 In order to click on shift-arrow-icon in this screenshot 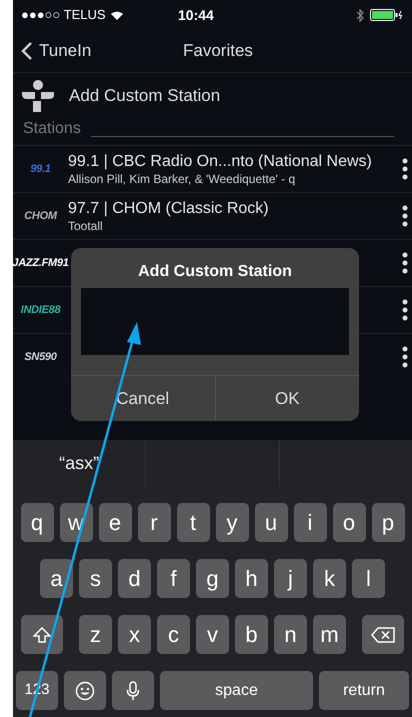, I will do `click(42, 634)`.